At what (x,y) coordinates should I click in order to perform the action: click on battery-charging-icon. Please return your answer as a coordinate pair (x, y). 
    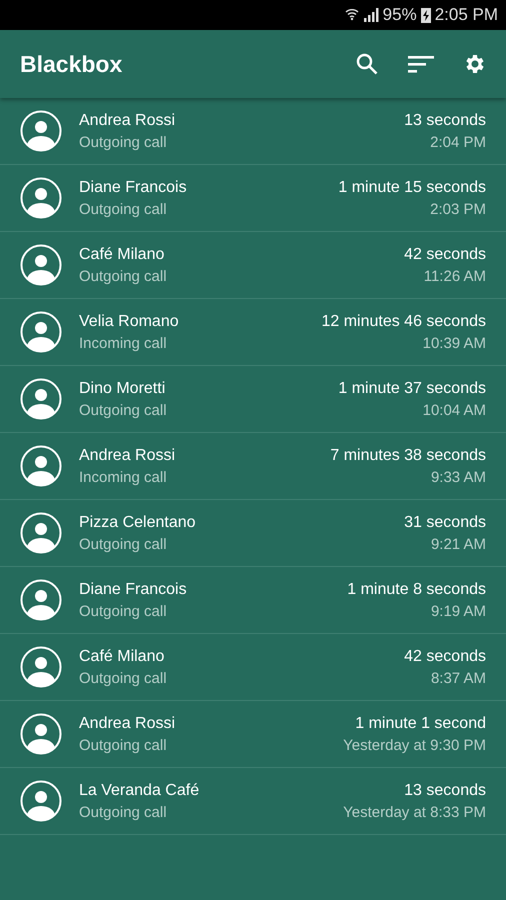
    Looking at the image, I should click on (425, 15).